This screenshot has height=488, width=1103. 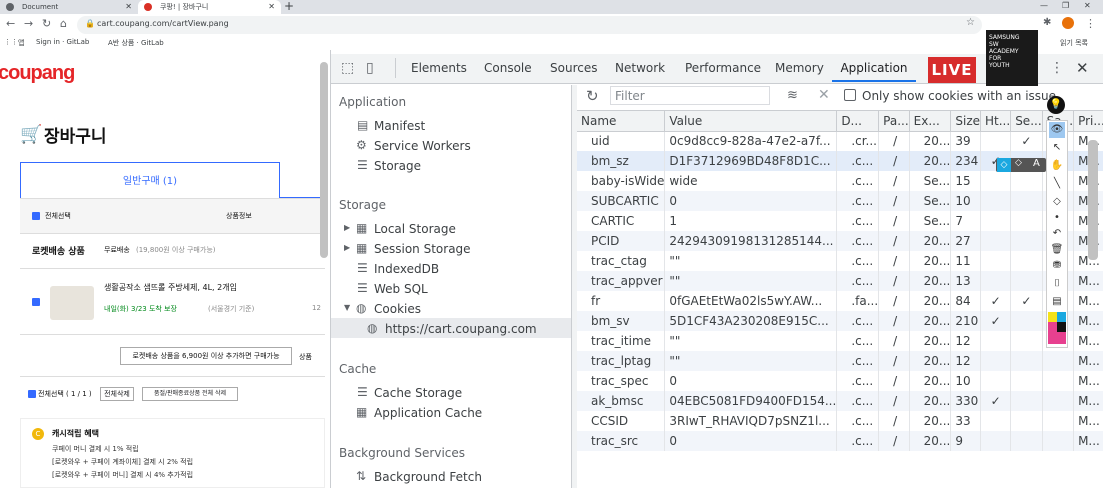 I want to click on close-tab-icon: ✕, so click(x=271, y=7).